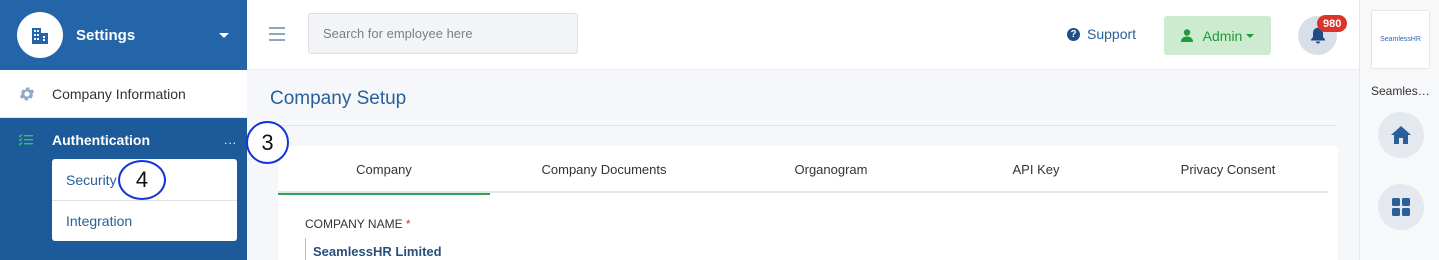  I want to click on field-label-text: COMPANY NAME, so click(354, 224).